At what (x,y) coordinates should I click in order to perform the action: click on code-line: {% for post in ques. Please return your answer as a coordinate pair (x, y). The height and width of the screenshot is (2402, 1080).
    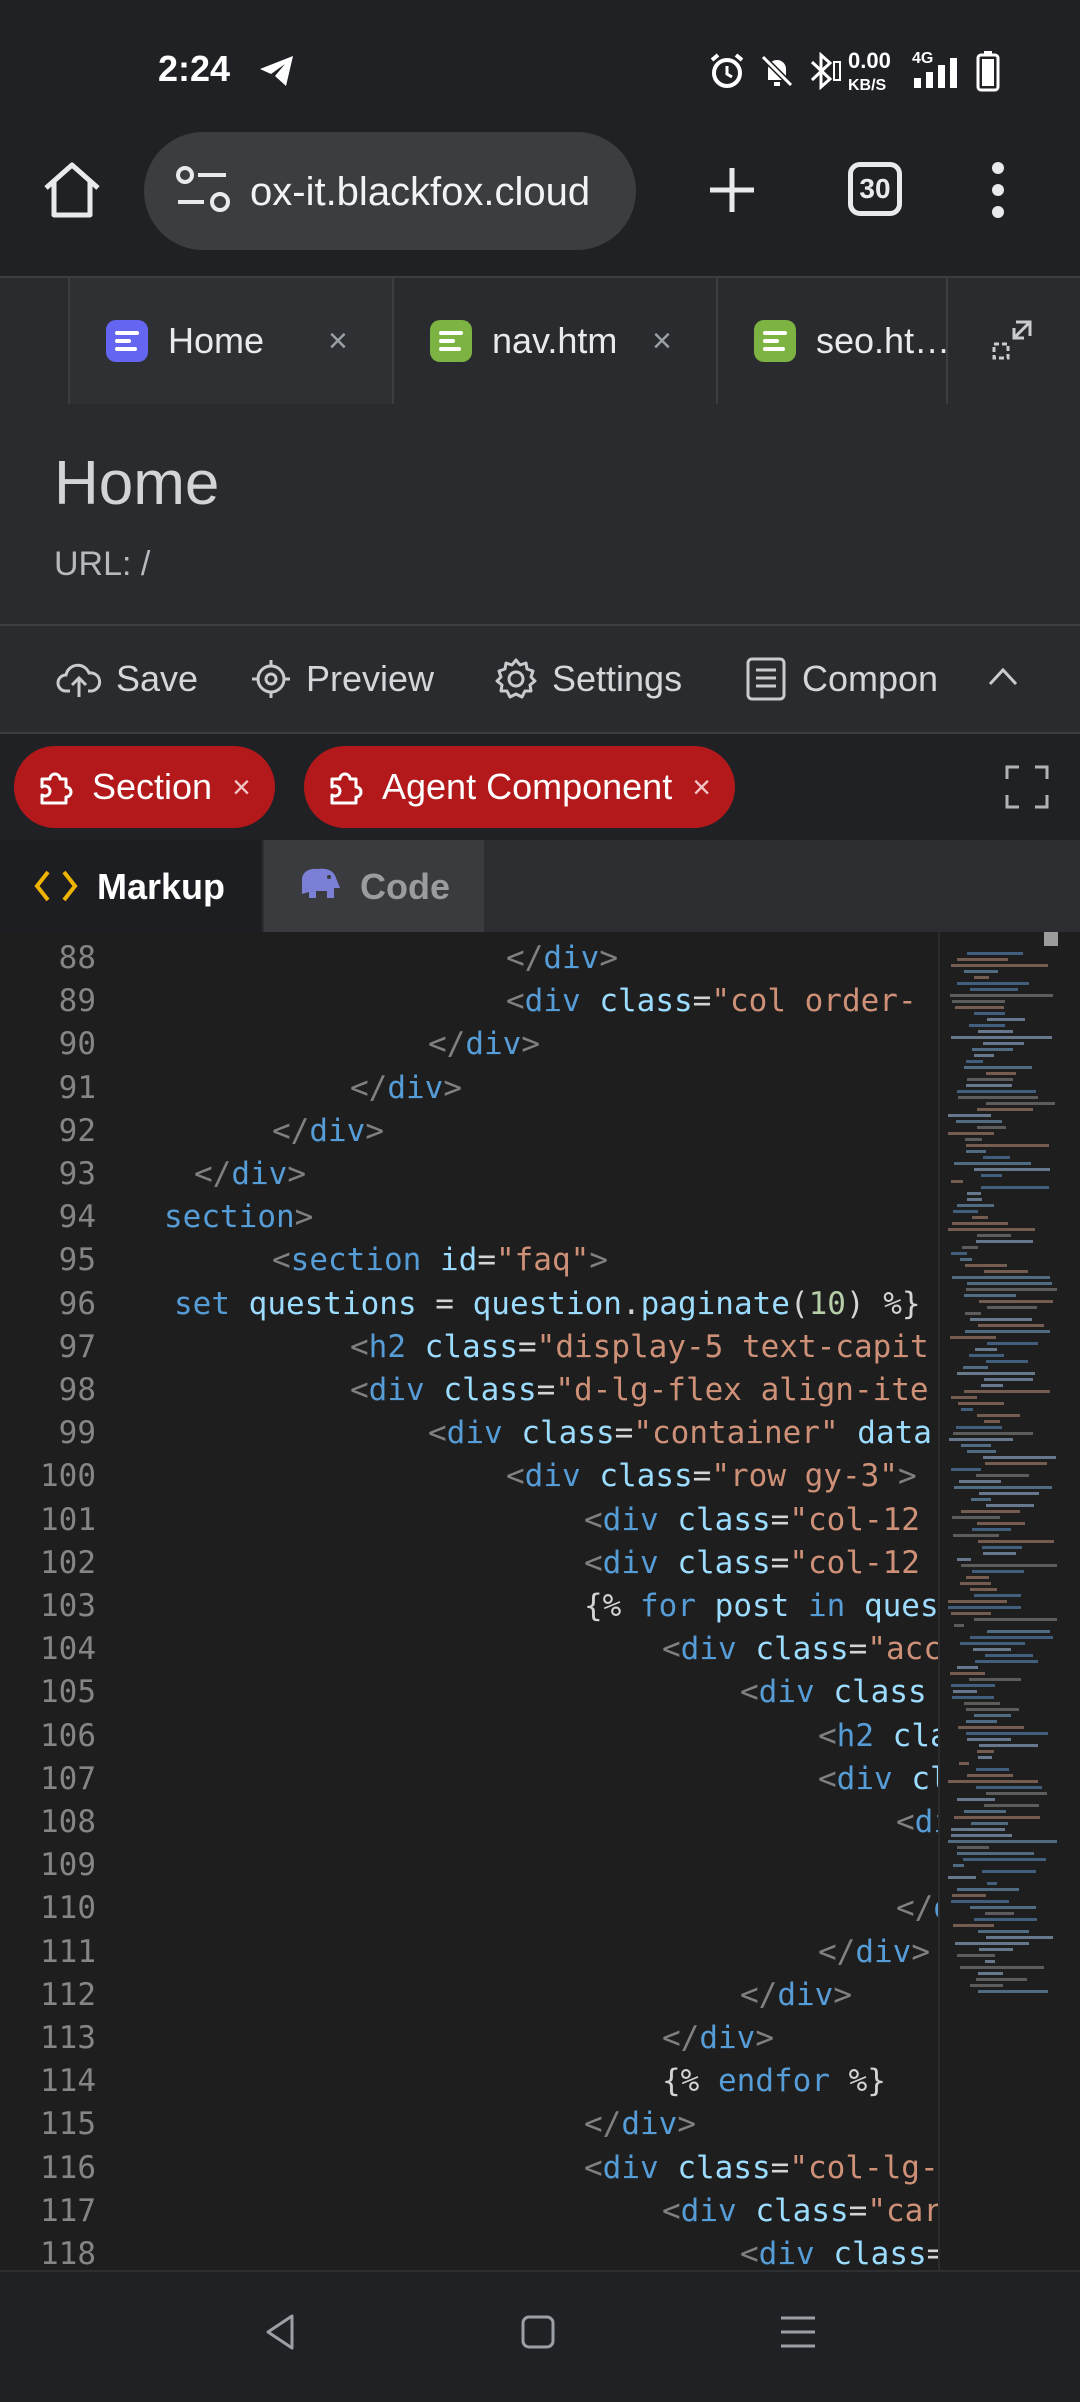
    Looking at the image, I should click on (761, 1606).